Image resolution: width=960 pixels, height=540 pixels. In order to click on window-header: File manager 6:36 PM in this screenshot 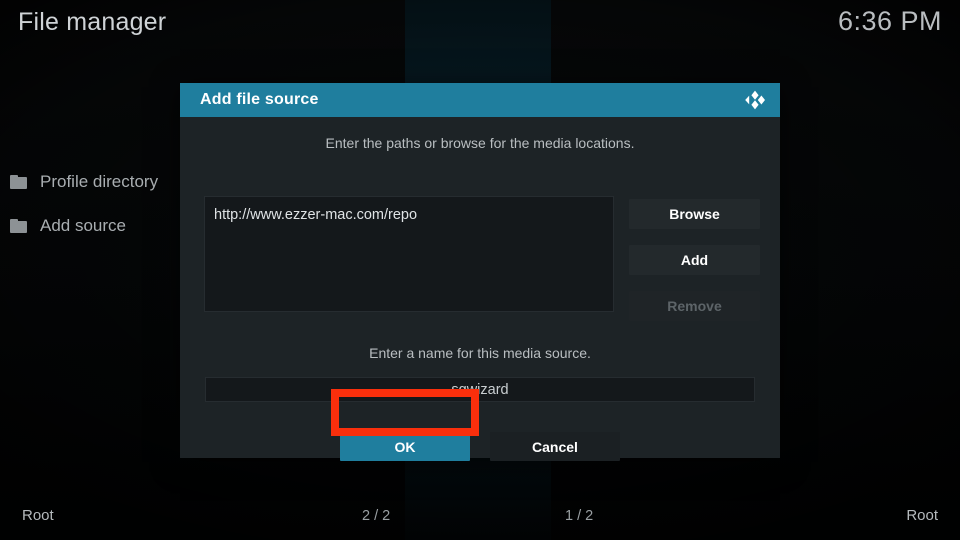, I will do `click(480, 27)`.